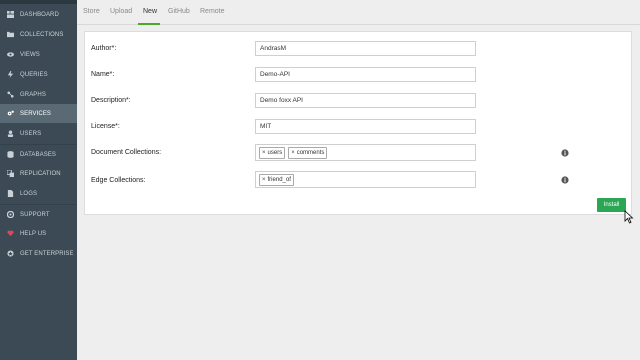 This screenshot has height=360, width=640. What do you see at coordinates (29, 193) in the screenshot?
I see `sidebar-item-label: LOGS` at bounding box center [29, 193].